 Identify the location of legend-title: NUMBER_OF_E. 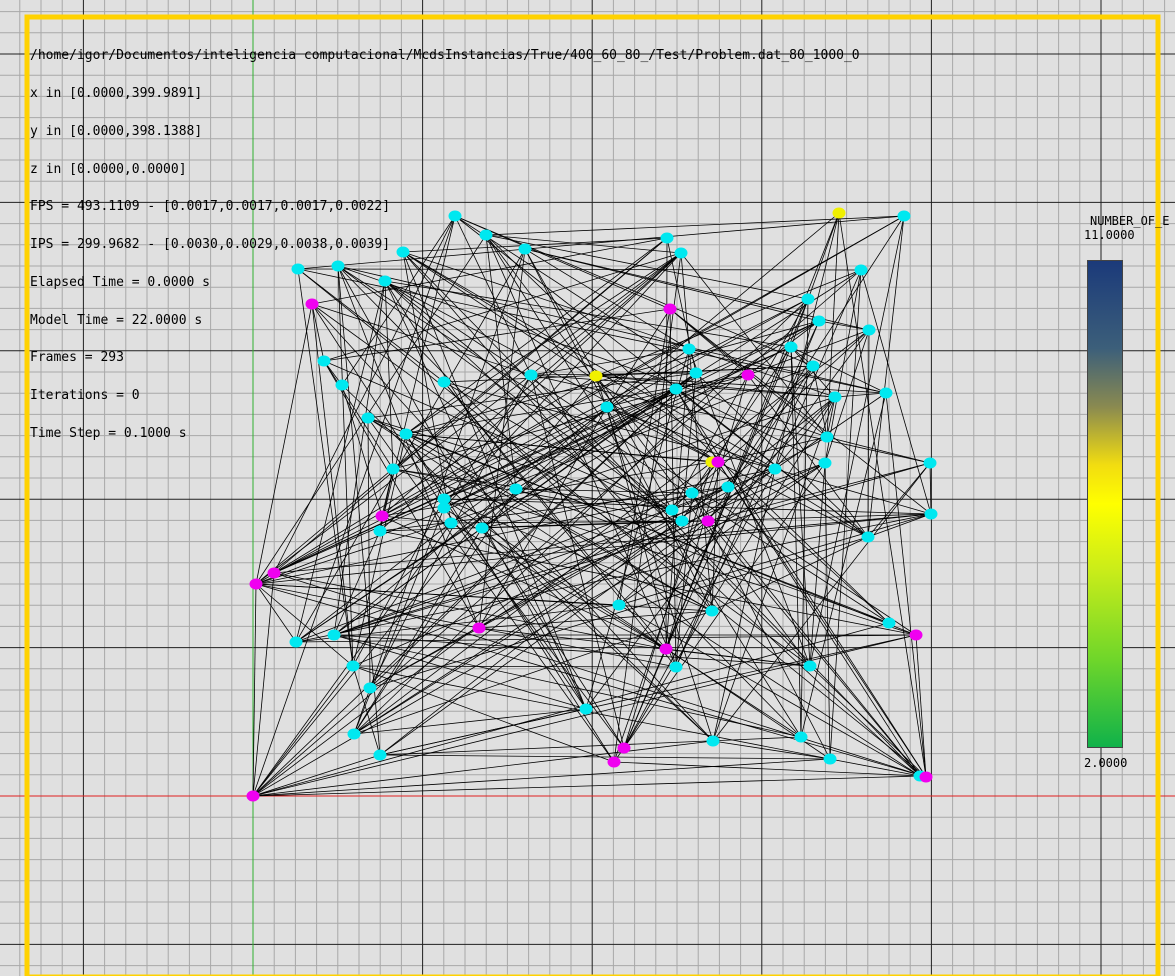
(1130, 221).